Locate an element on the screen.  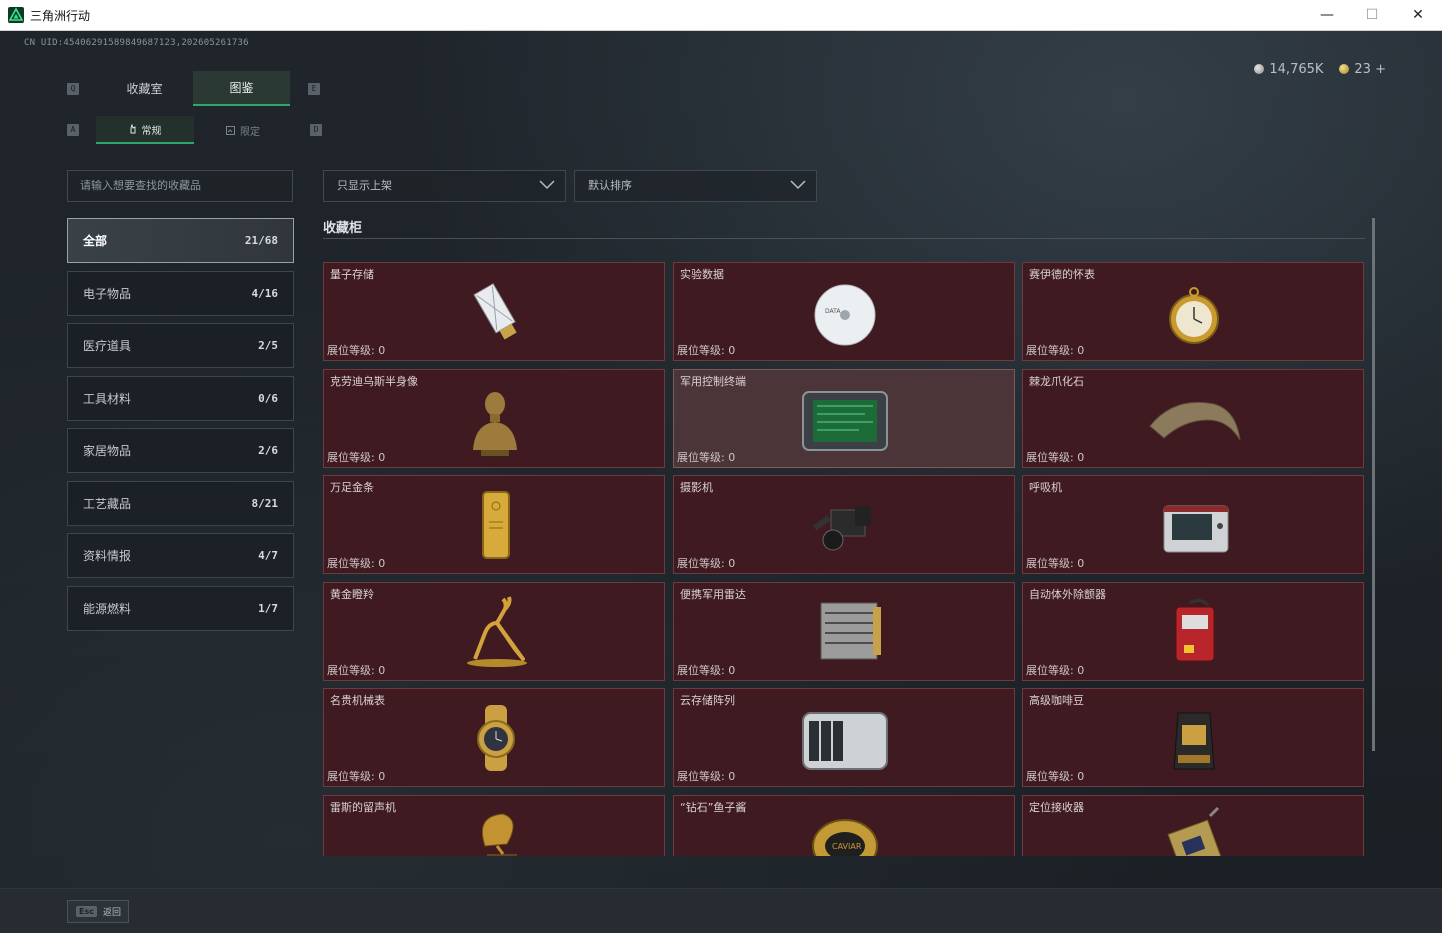
minimize-button: — is located at coordinates (1327, 15).